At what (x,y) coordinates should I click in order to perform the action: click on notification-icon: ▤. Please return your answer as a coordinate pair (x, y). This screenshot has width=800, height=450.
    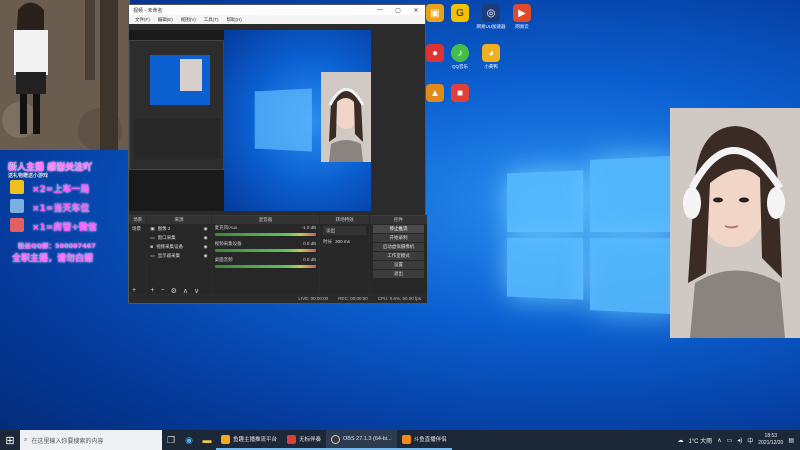
    Looking at the image, I should click on (791, 440).